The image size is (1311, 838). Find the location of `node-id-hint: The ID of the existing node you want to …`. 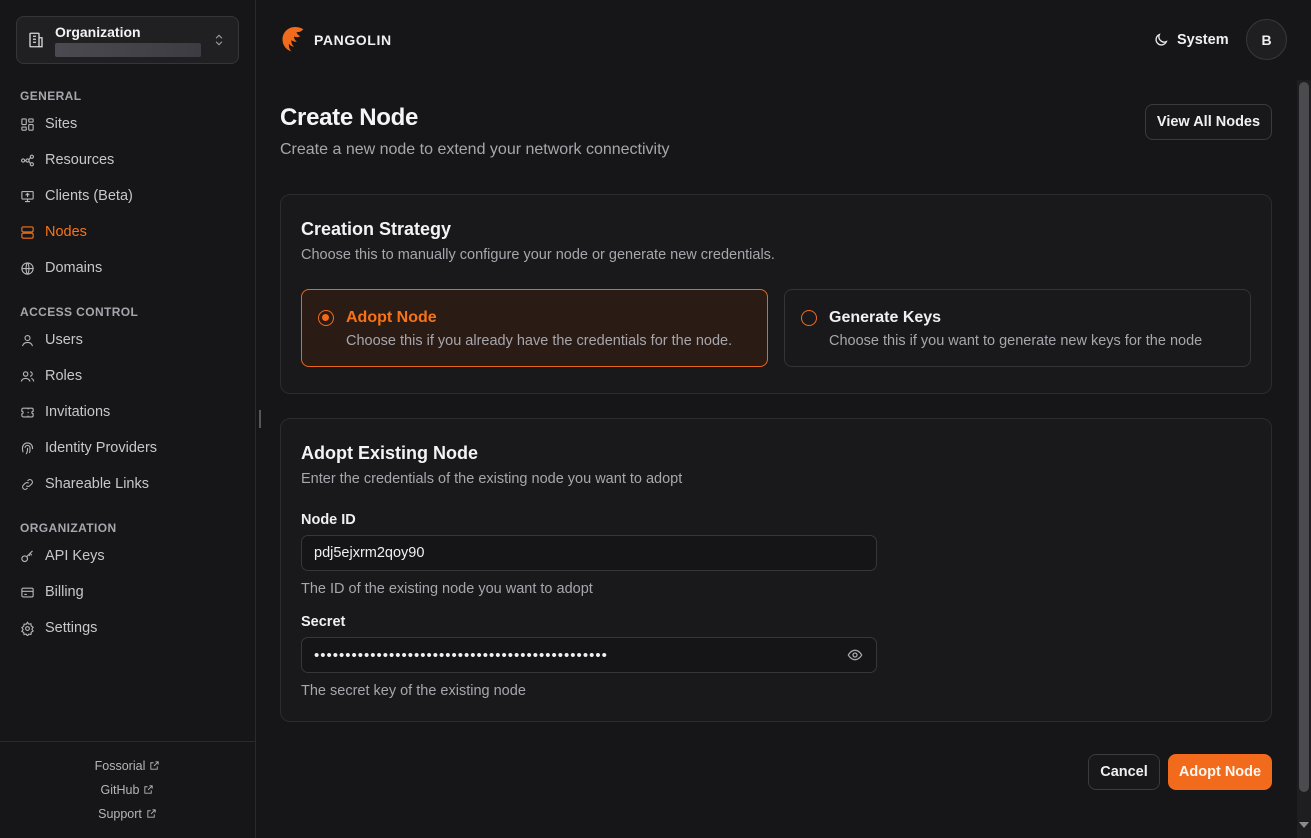

node-id-hint: The ID of the existing node you want to … is located at coordinates (447, 589).